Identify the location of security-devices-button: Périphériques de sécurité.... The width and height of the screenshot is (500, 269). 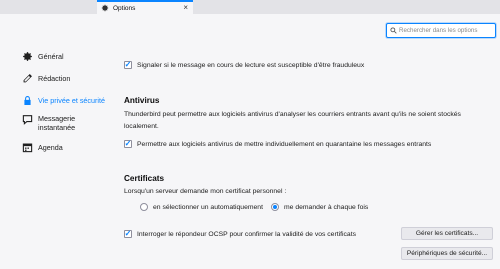
(447, 253).